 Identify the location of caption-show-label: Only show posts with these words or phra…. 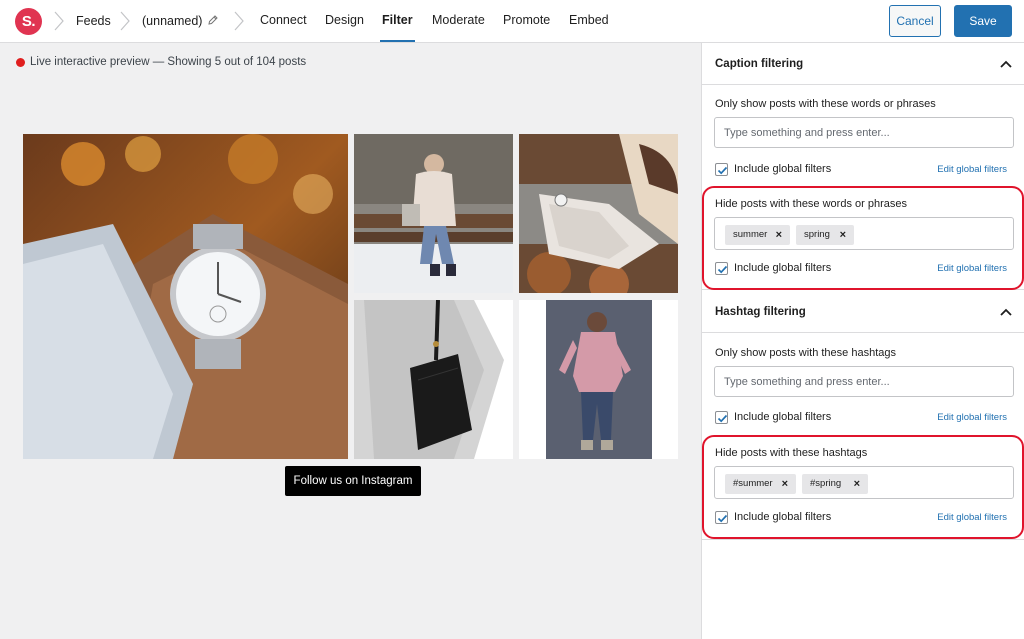
(825, 104).